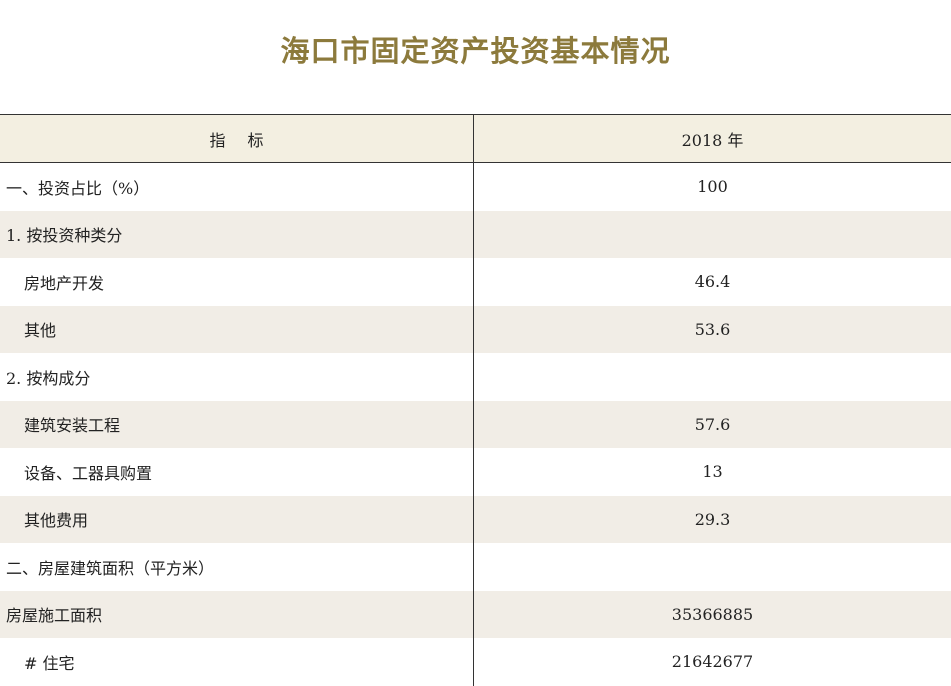  Describe the element at coordinates (237, 377) in the screenshot. I see `row-label: 2. 按构成分` at that location.